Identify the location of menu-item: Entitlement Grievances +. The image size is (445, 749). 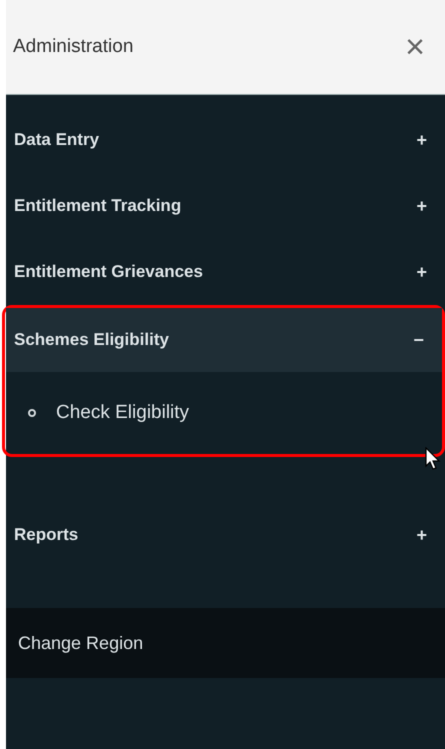
(225, 272).